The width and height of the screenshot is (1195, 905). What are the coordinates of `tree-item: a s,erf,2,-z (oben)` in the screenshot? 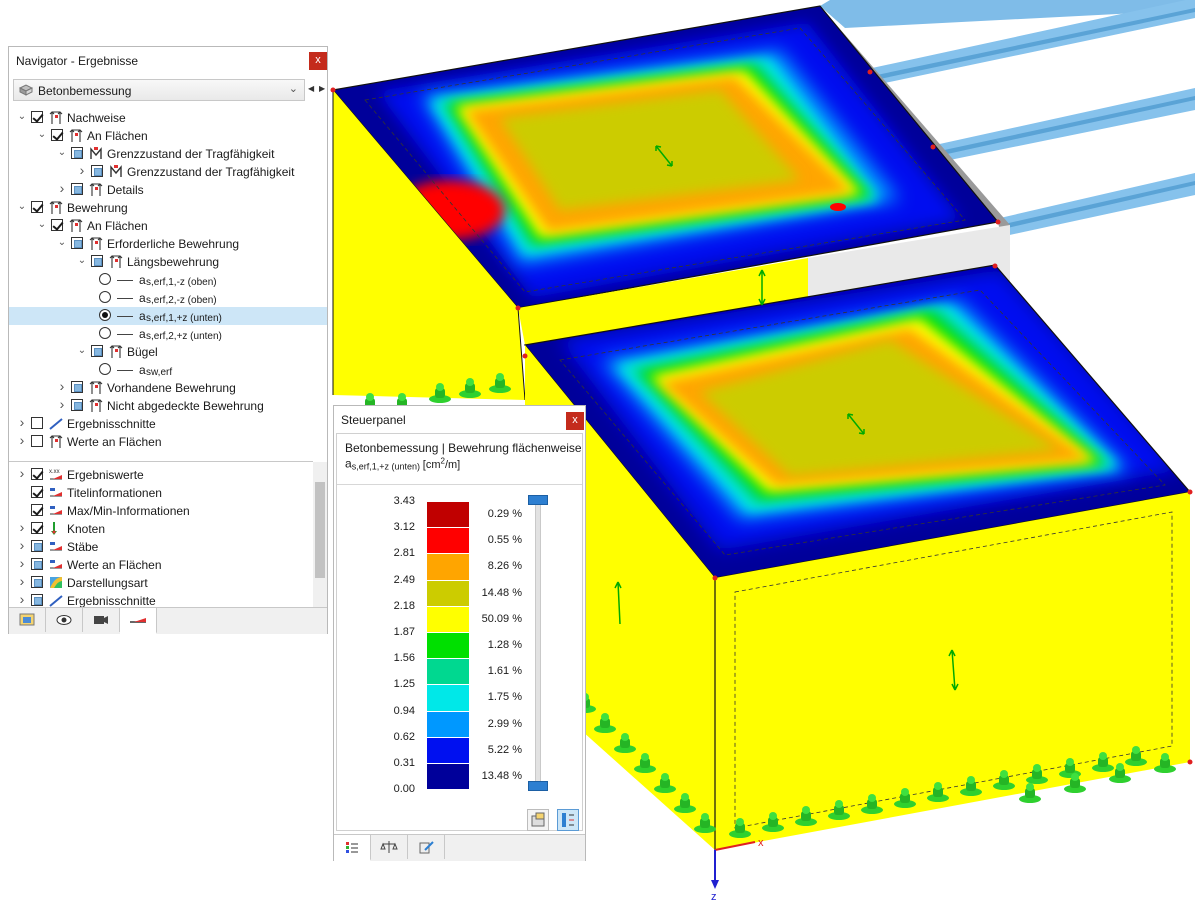 It's located at (168, 298).